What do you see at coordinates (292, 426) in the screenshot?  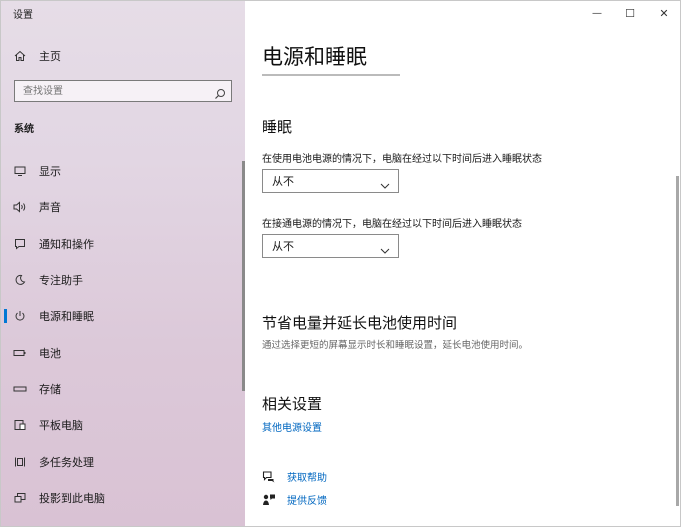 I see `other-power-settings-link: 其他电源设置` at bounding box center [292, 426].